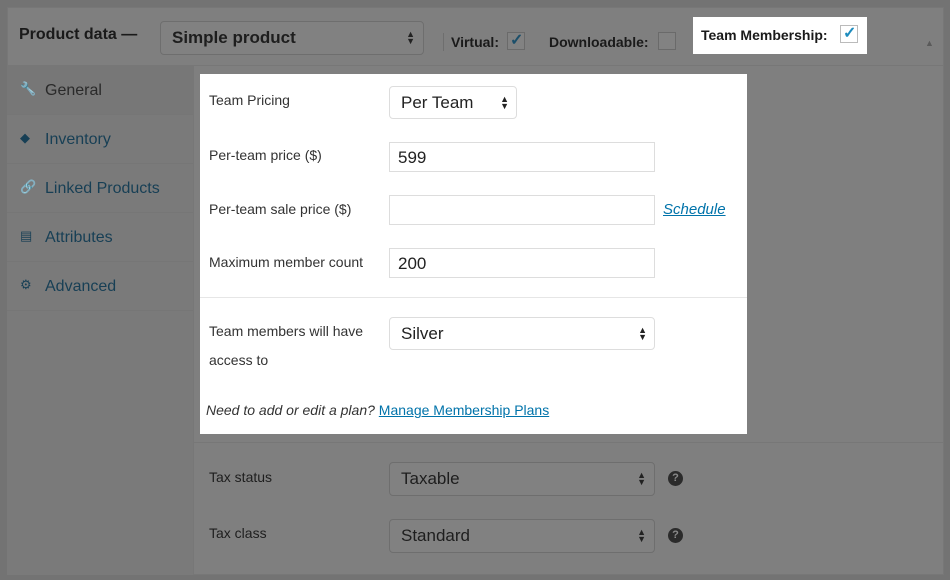 The height and width of the screenshot is (580, 950). Describe the element at coordinates (522, 263) in the screenshot. I see `max-member-count-input: 200` at that location.